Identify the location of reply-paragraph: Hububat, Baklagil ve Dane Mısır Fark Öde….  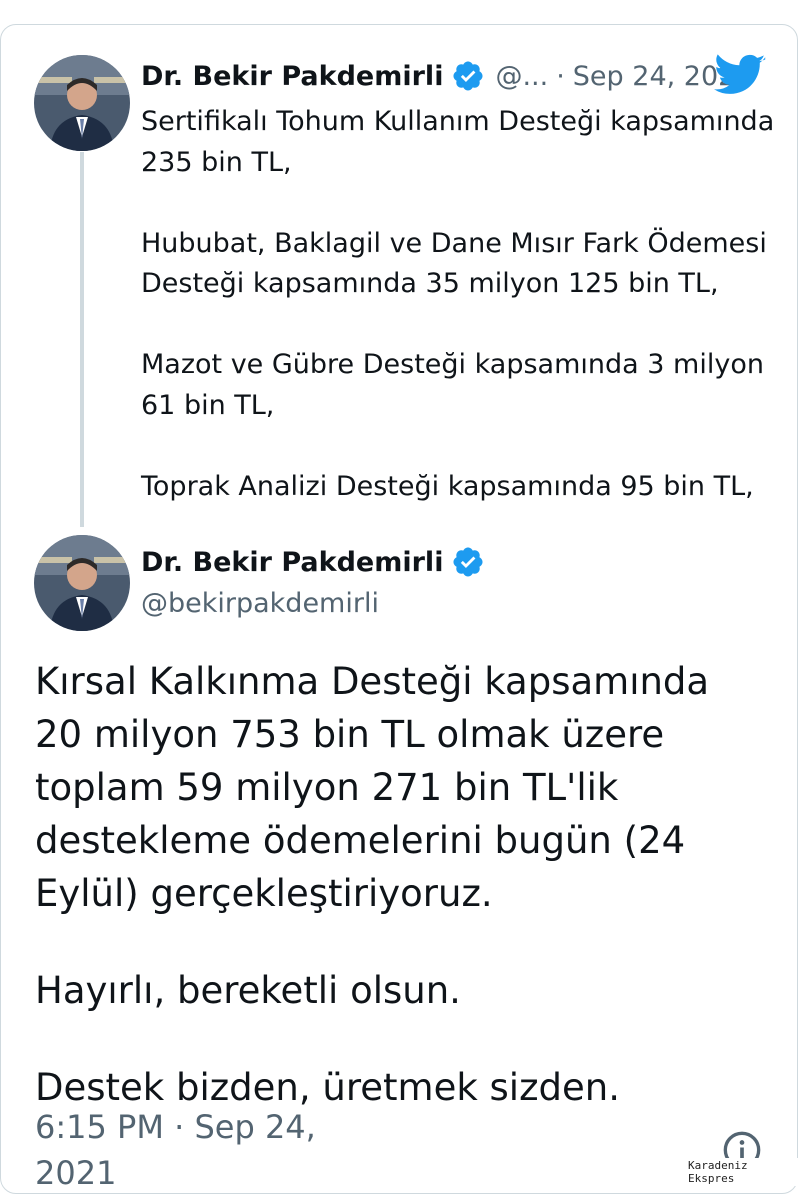
(454, 263).